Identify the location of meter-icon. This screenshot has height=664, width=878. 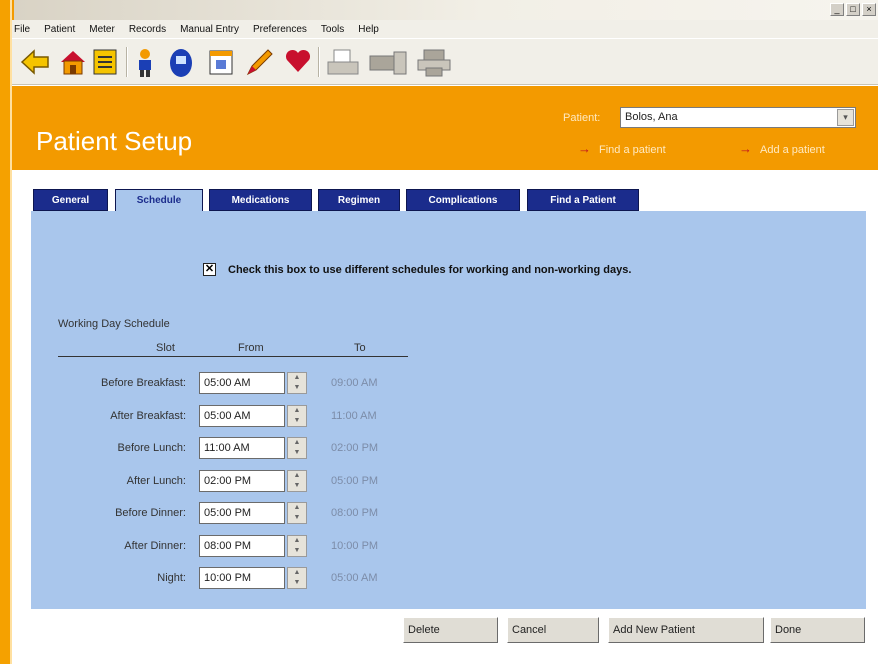
(181, 65).